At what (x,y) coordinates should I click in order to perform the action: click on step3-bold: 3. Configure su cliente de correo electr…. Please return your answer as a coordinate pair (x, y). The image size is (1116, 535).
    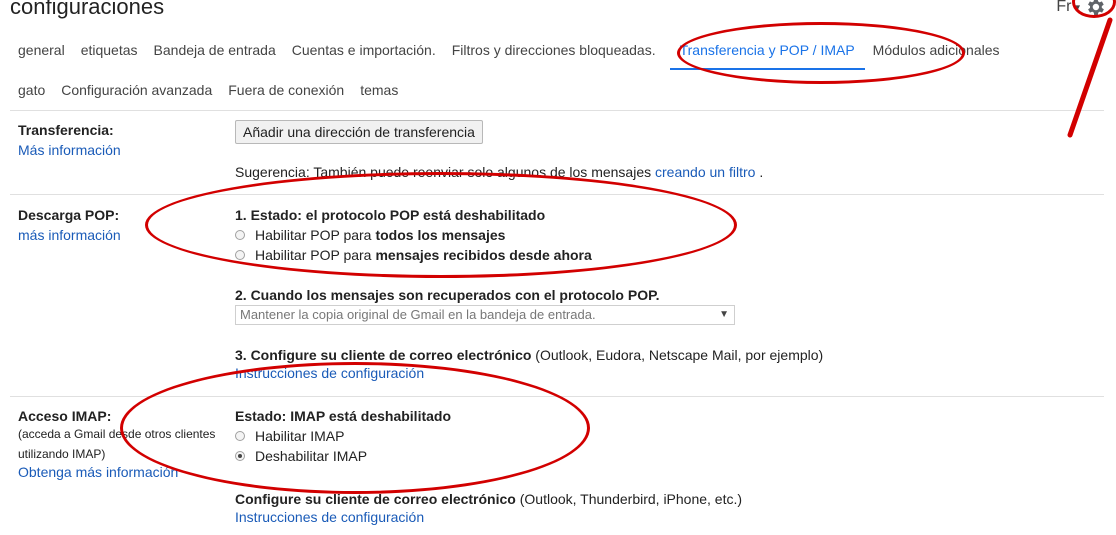
    Looking at the image, I should click on (383, 355).